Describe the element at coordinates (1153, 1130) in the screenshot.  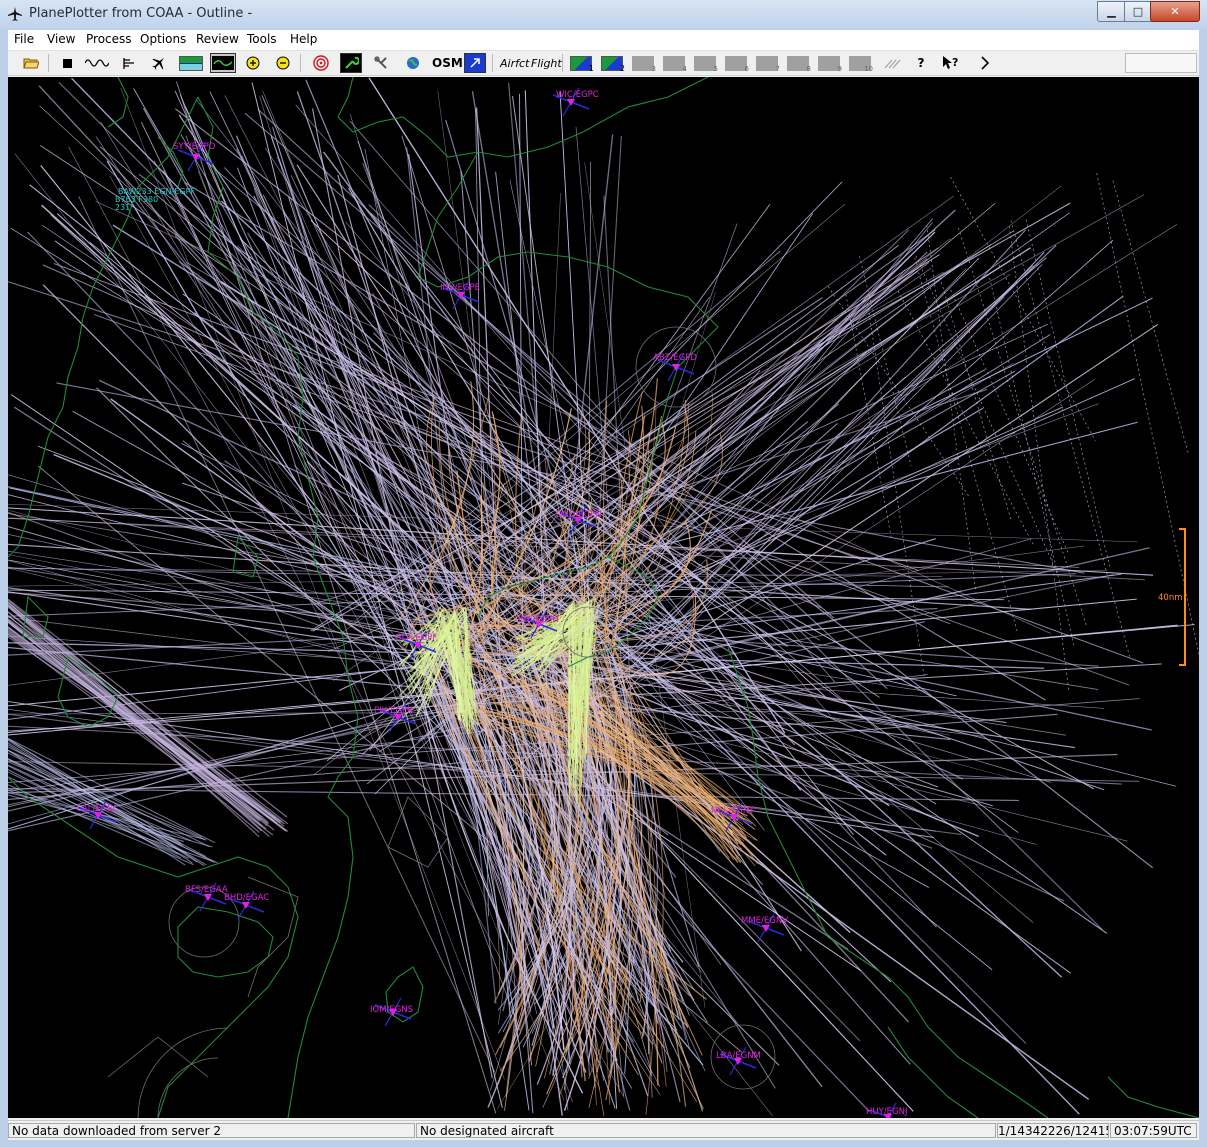
I see `status-time: 03:07:59UTC` at that location.